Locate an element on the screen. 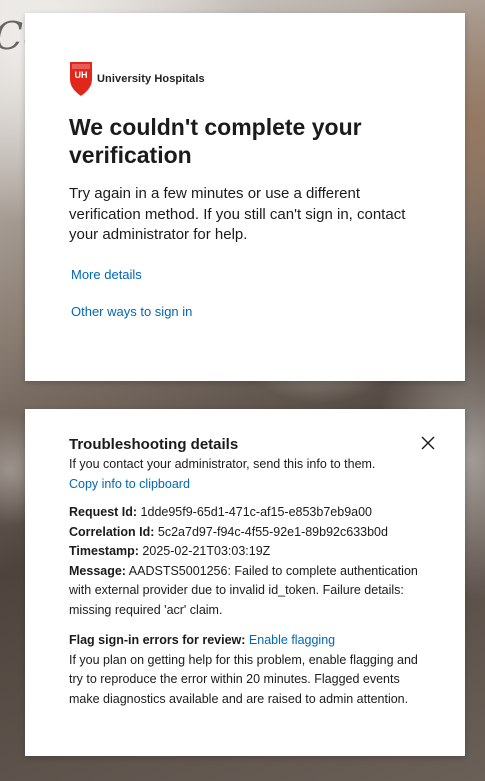  request-id-label: Request Id: is located at coordinates (103, 512).